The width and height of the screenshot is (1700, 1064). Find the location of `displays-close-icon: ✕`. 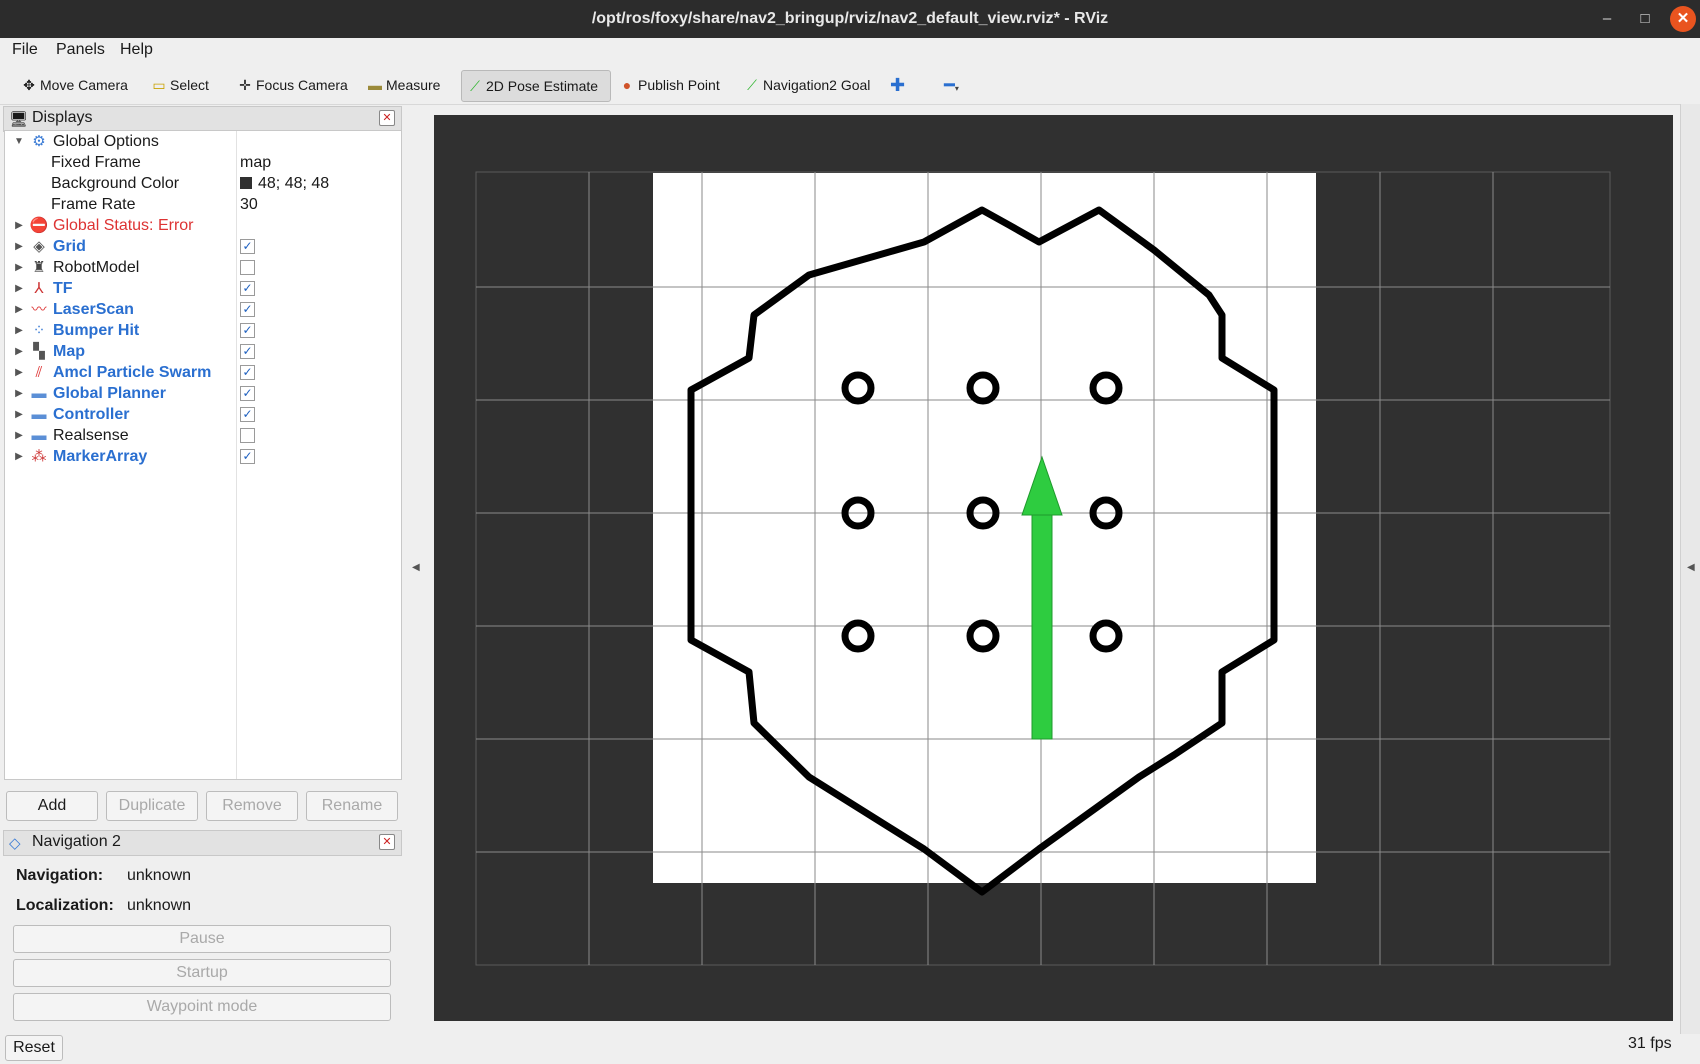

displays-close-icon: ✕ is located at coordinates (387, 118).